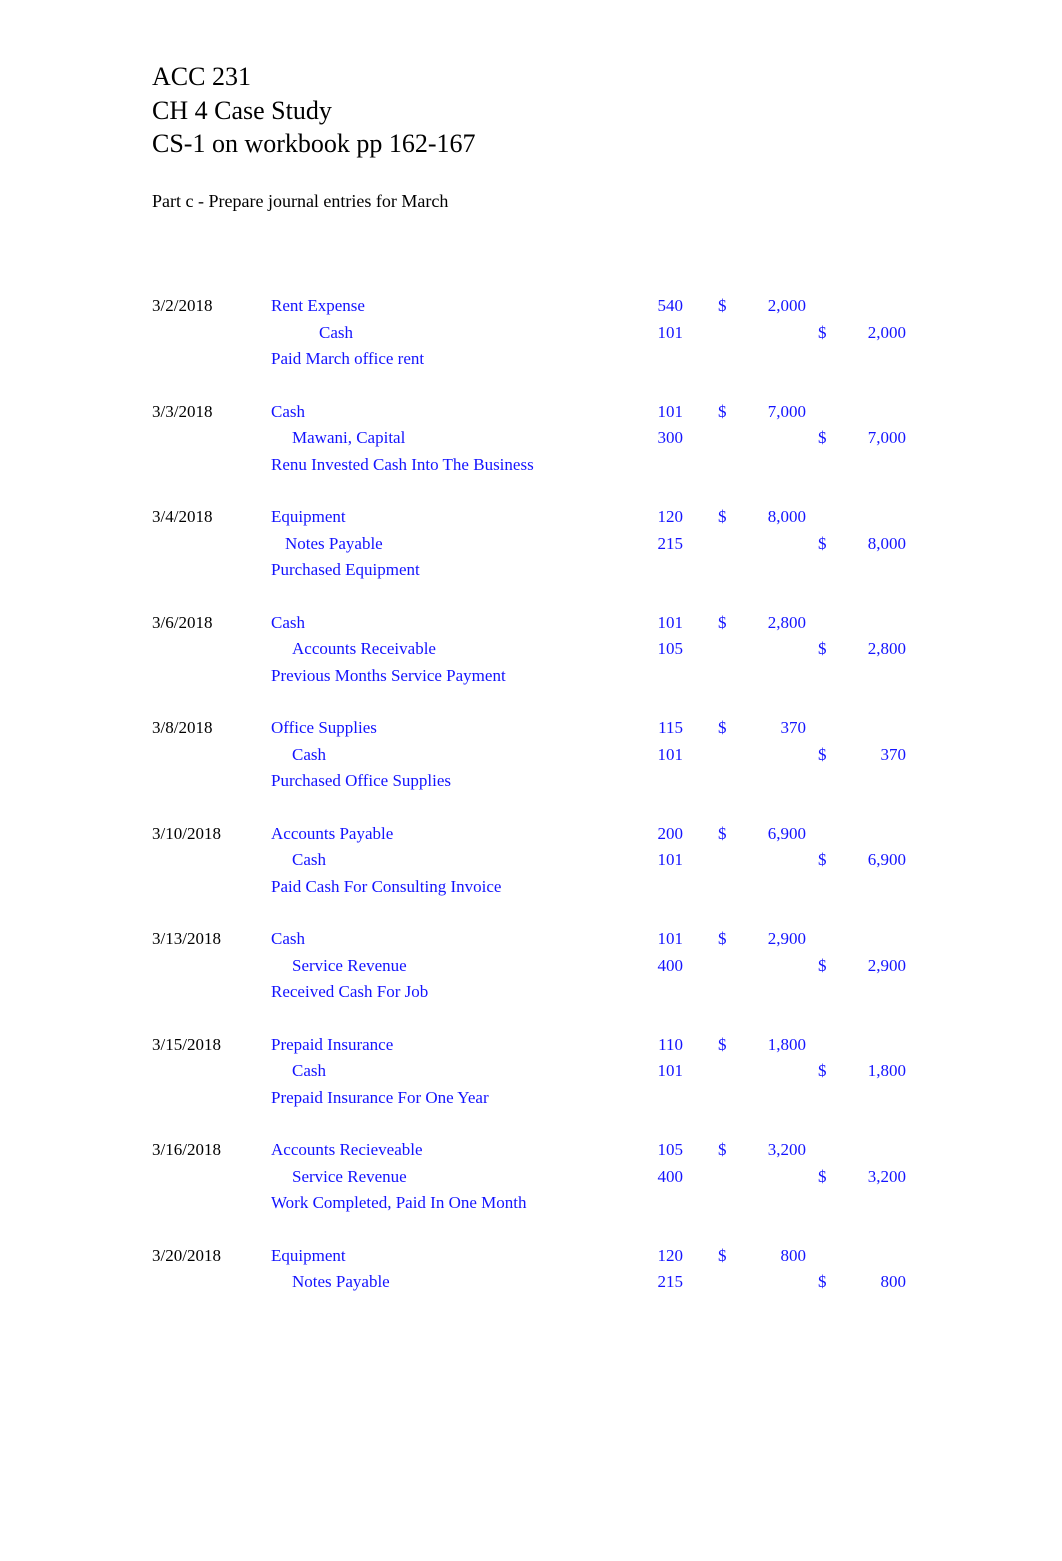 The height and width of the screenshot is (1561, 1062). I want to click on debit-account-number: 105, so click(670, 1149).